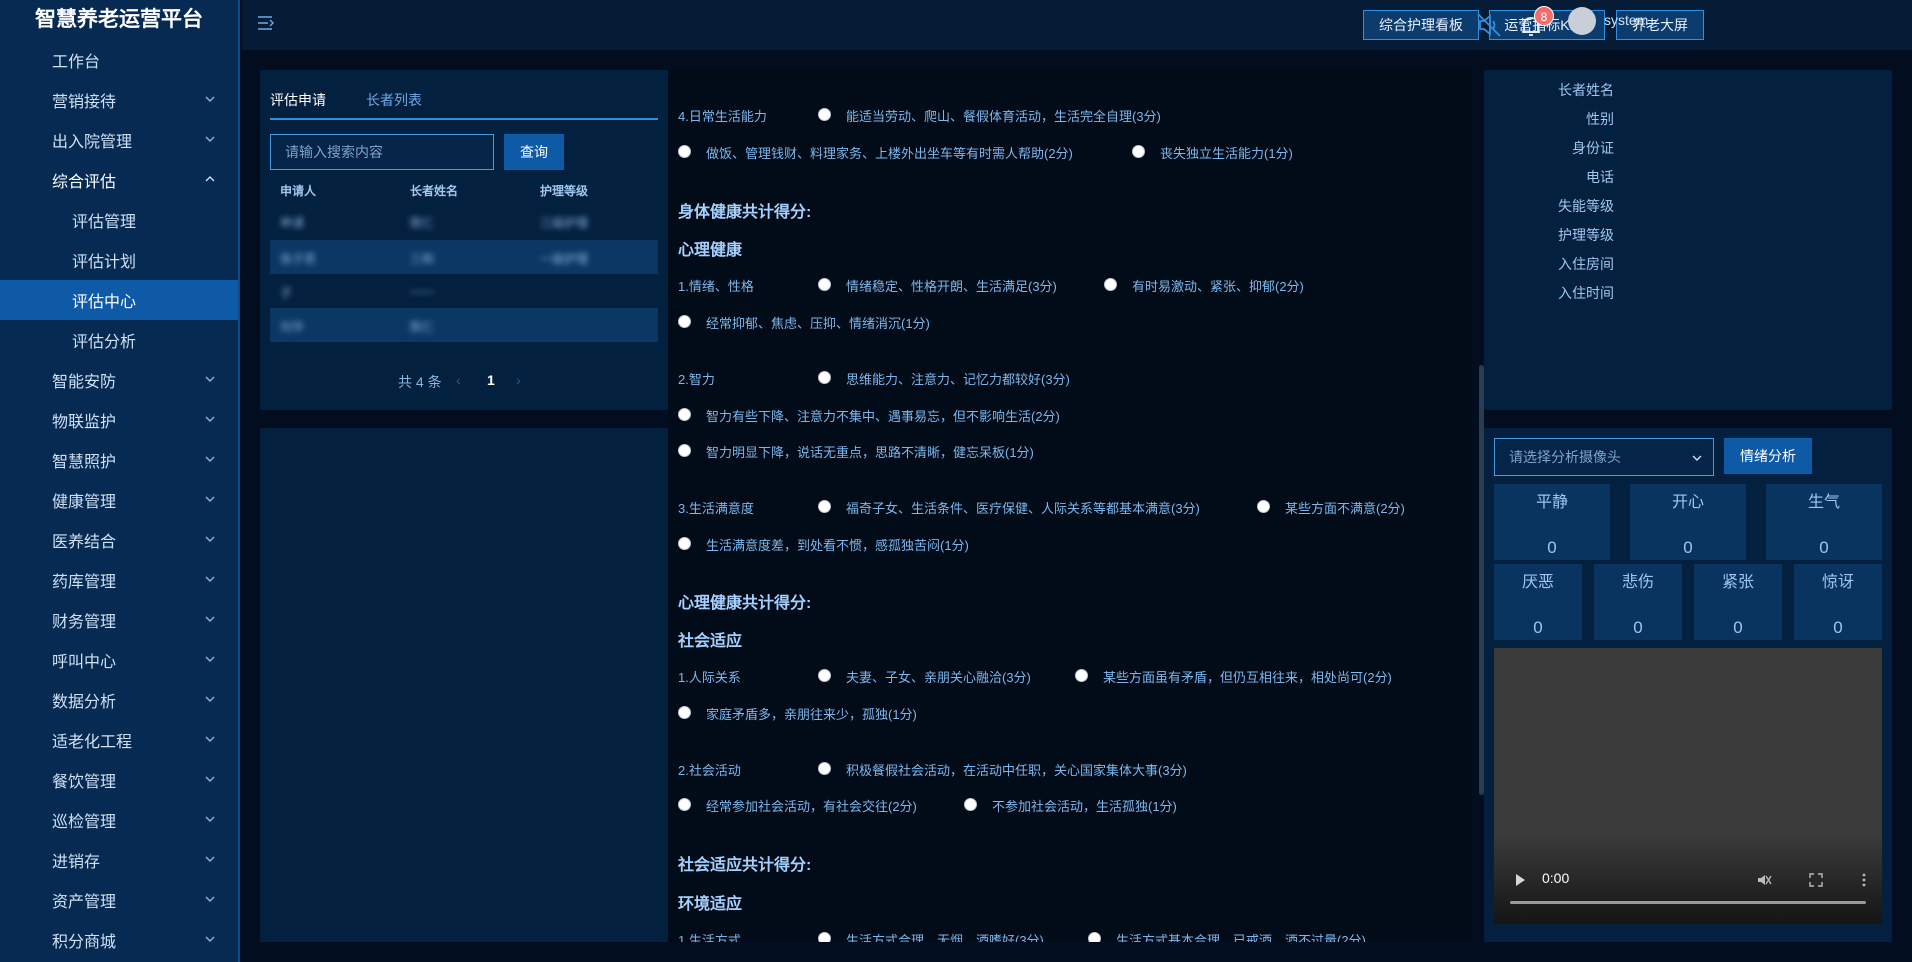 Image resolution: width=1912 pixels, height=962 pixels. What do you see at coordinates (1586, 293) in the screenshot?
I see `info-label-checkin-time: 入住时间` at bounding box center [1586, 293].